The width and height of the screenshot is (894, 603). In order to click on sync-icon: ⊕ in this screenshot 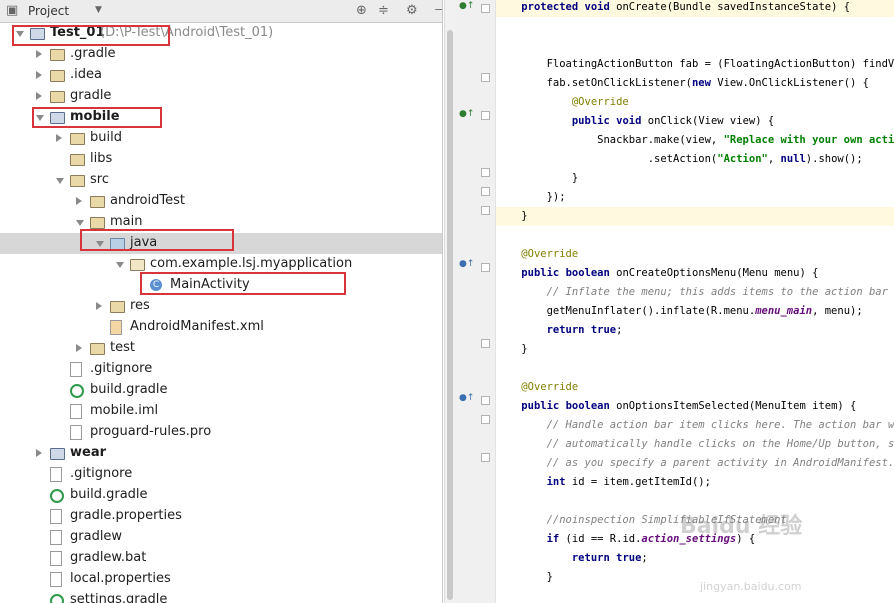, I will do `click(361, 10)`.